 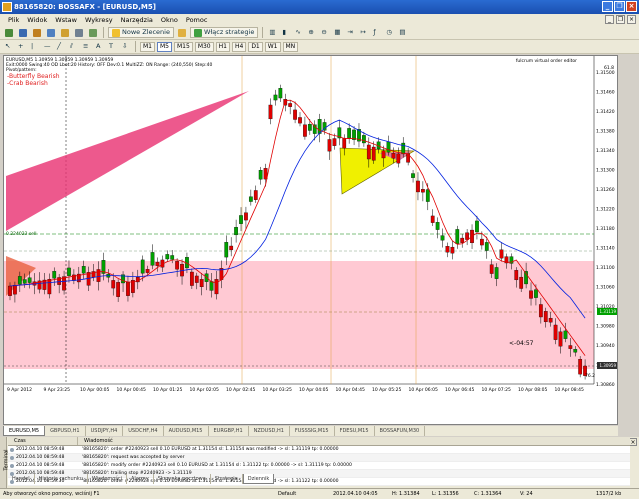 What do you see at coordinates (86, 46) in the screenshot?
I see `fibonacci-icon: ≡` at bounding box center [86, 46].